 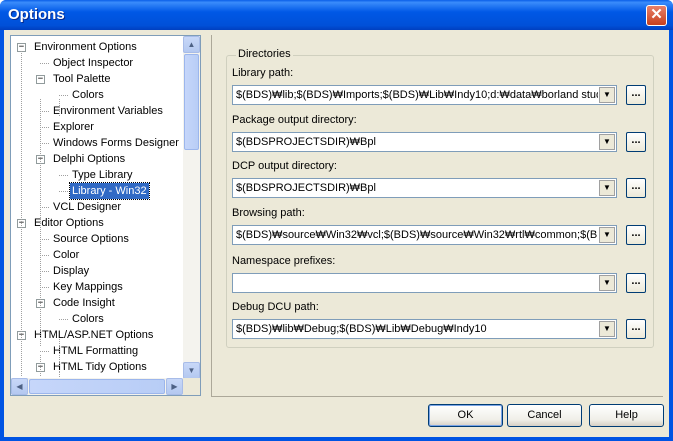 I want to click on tree-vertical-scrollbar: ▲ ▼, so click(x=191, y=207).